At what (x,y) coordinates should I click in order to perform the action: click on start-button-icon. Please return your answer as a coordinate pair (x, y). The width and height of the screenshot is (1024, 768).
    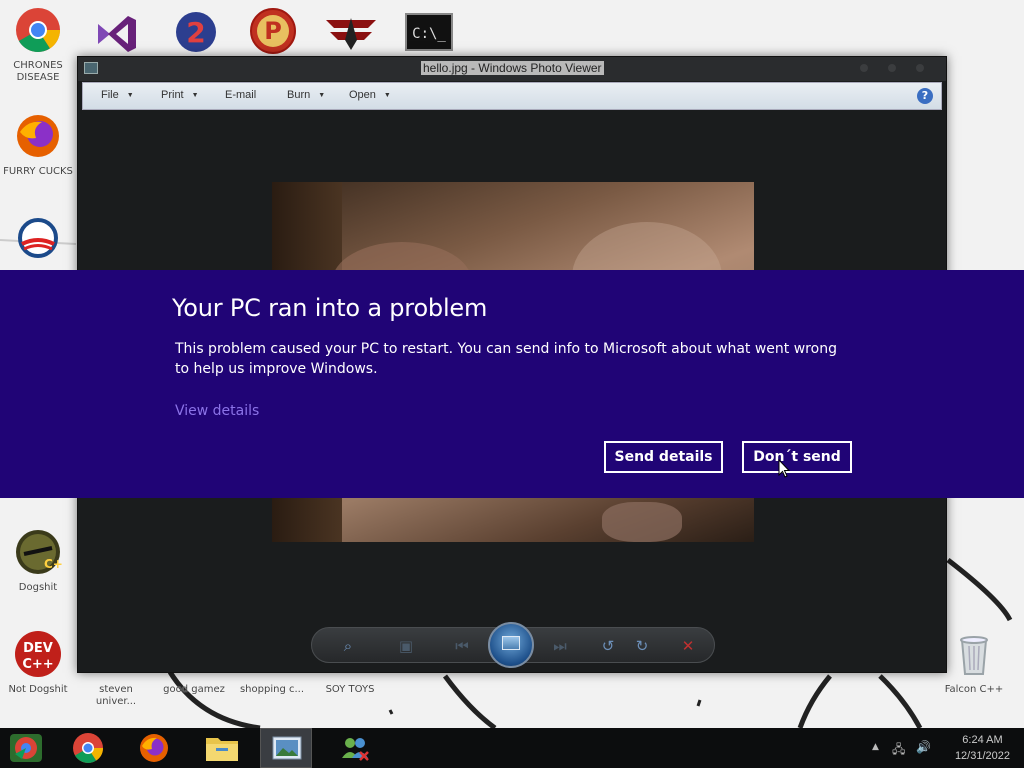
    Looking at the image, I should click on (26, 748).